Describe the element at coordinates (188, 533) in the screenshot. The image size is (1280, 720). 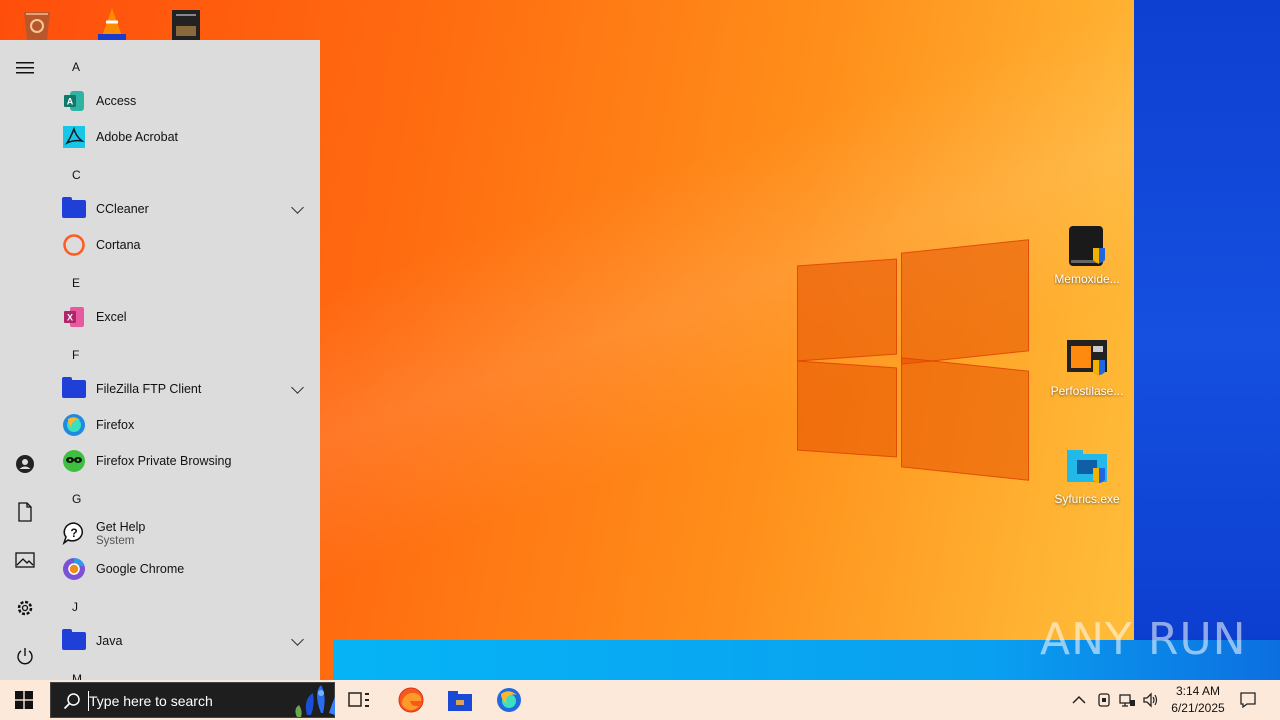
I see `app-get-help: ? Get Help System` at that location.